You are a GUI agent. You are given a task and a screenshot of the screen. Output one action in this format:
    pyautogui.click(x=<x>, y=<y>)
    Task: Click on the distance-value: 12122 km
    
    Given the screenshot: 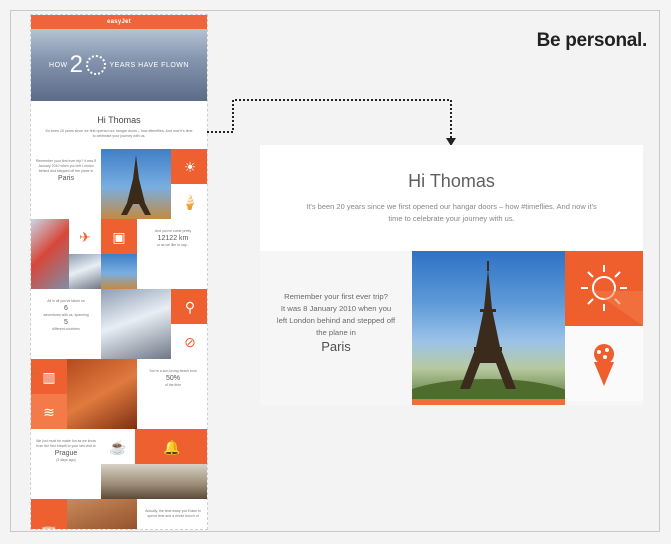 What is the action you would take?
    pyautogui.click(x=173, y=238)
    